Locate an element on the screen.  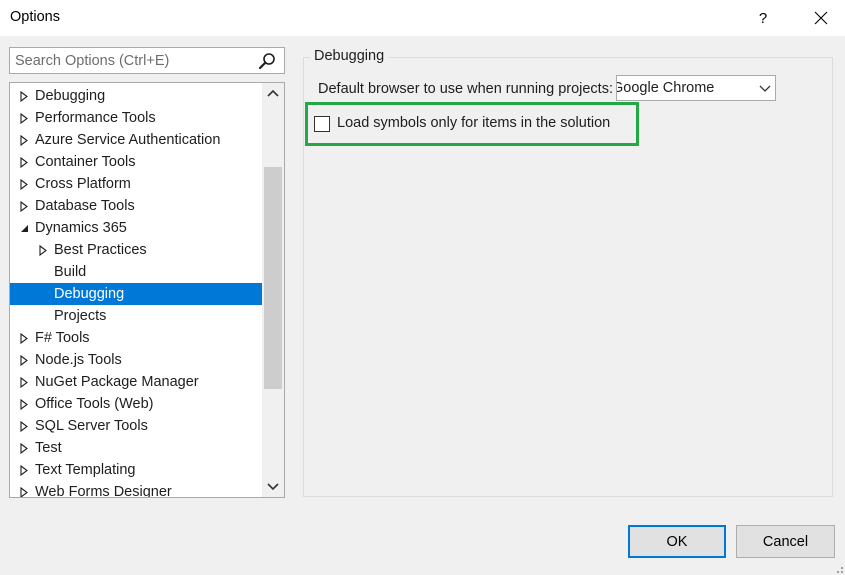
tree-item: Container Tools is located at coordinates (136, 162).